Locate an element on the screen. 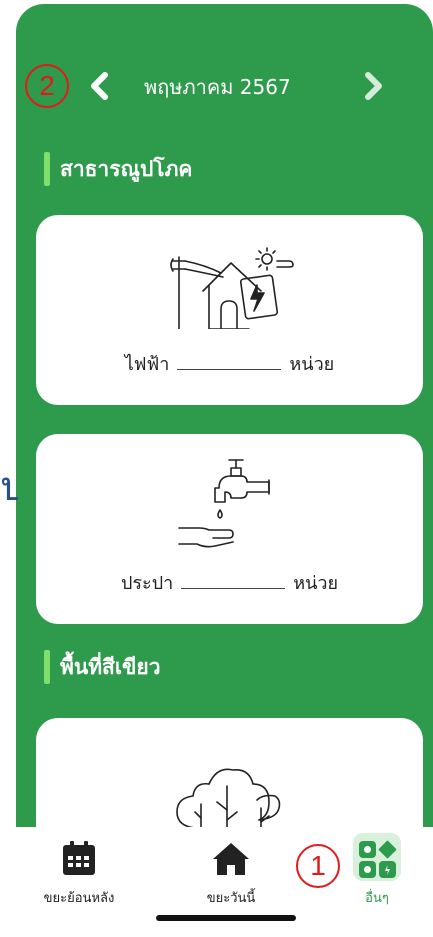 The width and height of the screenshot is (433, 937). tab-waste-history: ขยะย้อนหลัง is located at coordinates (79, 876).